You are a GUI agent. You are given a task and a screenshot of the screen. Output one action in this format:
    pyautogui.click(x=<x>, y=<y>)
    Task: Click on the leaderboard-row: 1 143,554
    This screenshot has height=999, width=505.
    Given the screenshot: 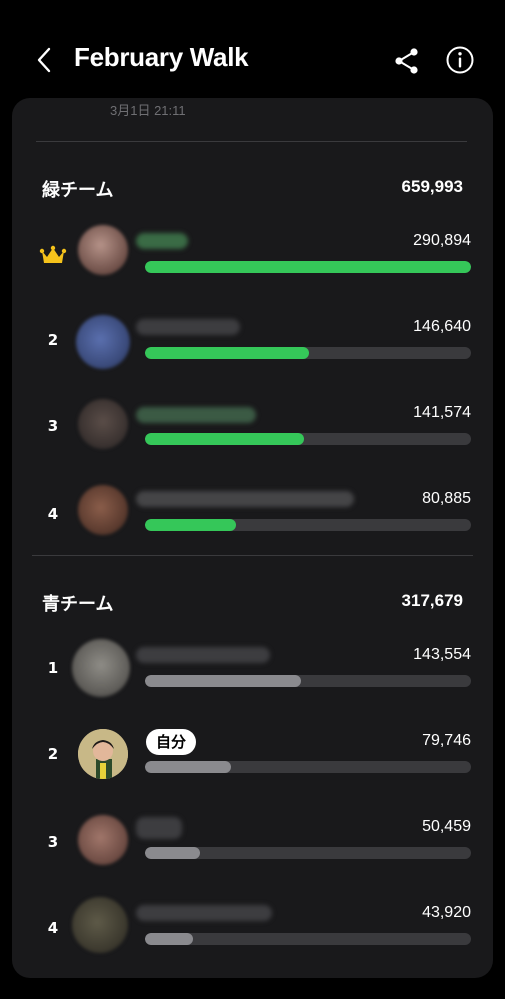 What is the action you would take?
    pyautogui.click(x=252, y=682)
    